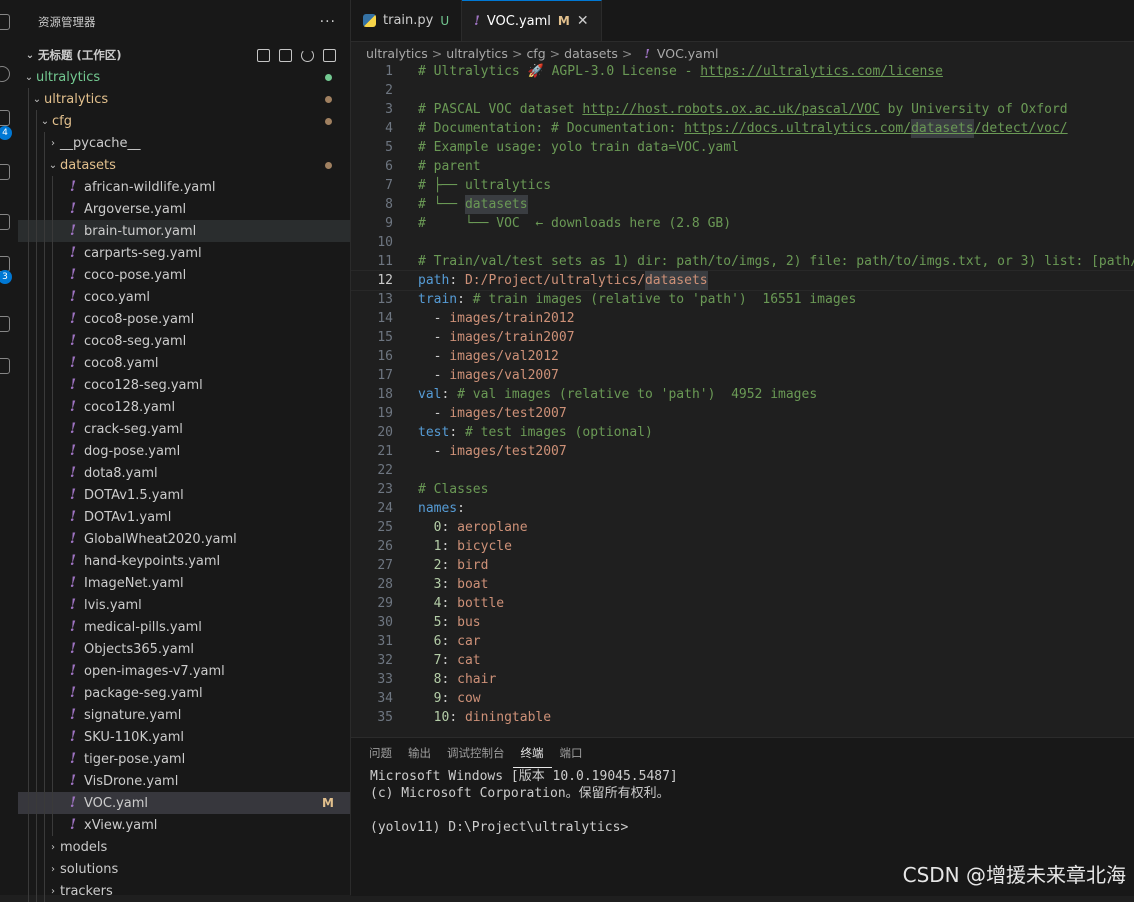  What do you see at coordinates (742, 280) in the screenshot?
I see `code-line: 12 path: D:/Project/ultralytics/datasets` at bounding box center [742, 280].